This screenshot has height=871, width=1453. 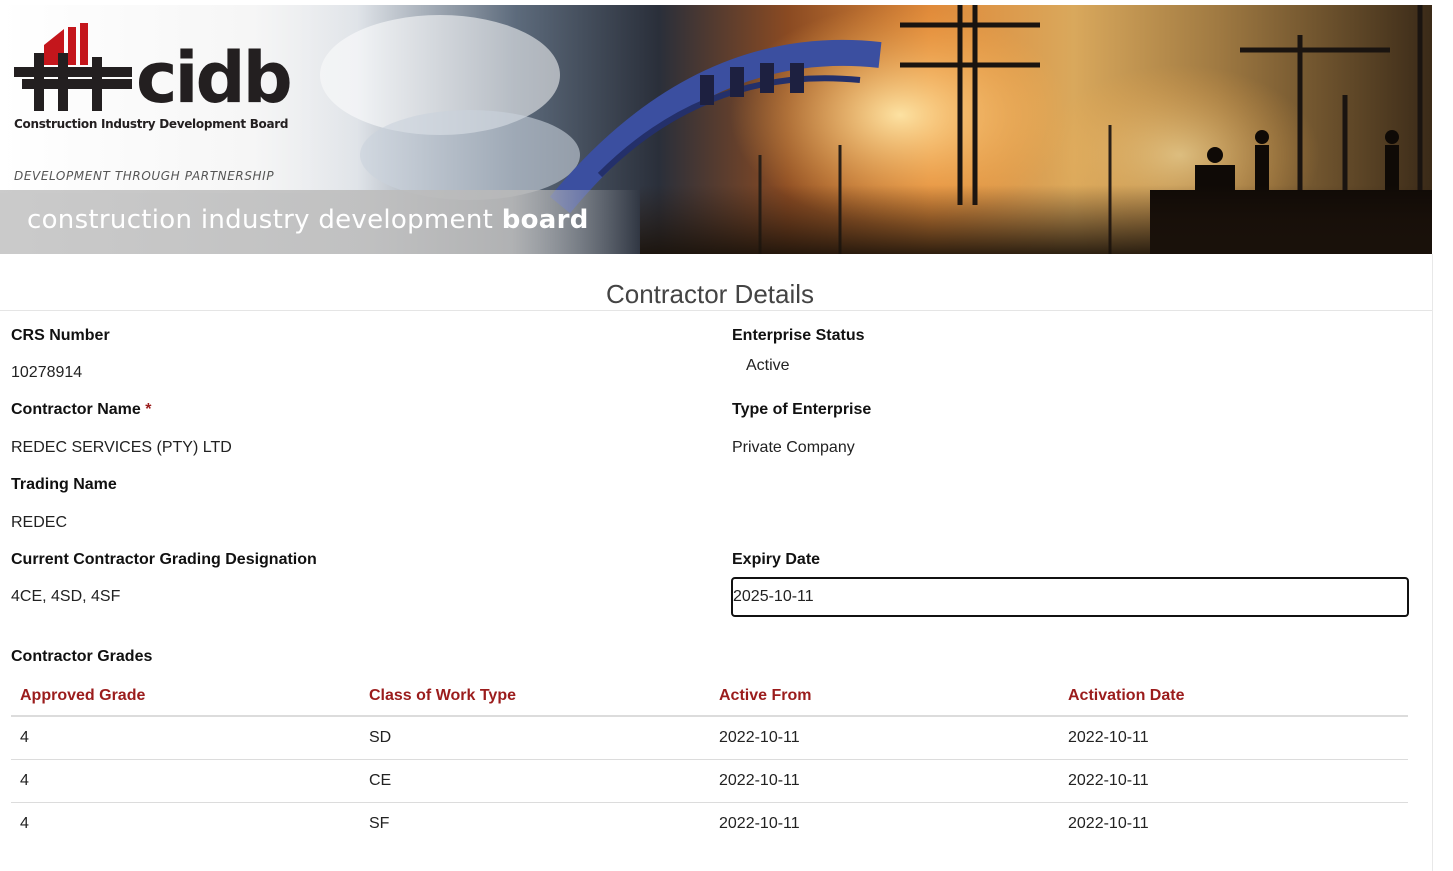 I want to click on cidb-logo-text: cidb, so click(x=214, y=78).